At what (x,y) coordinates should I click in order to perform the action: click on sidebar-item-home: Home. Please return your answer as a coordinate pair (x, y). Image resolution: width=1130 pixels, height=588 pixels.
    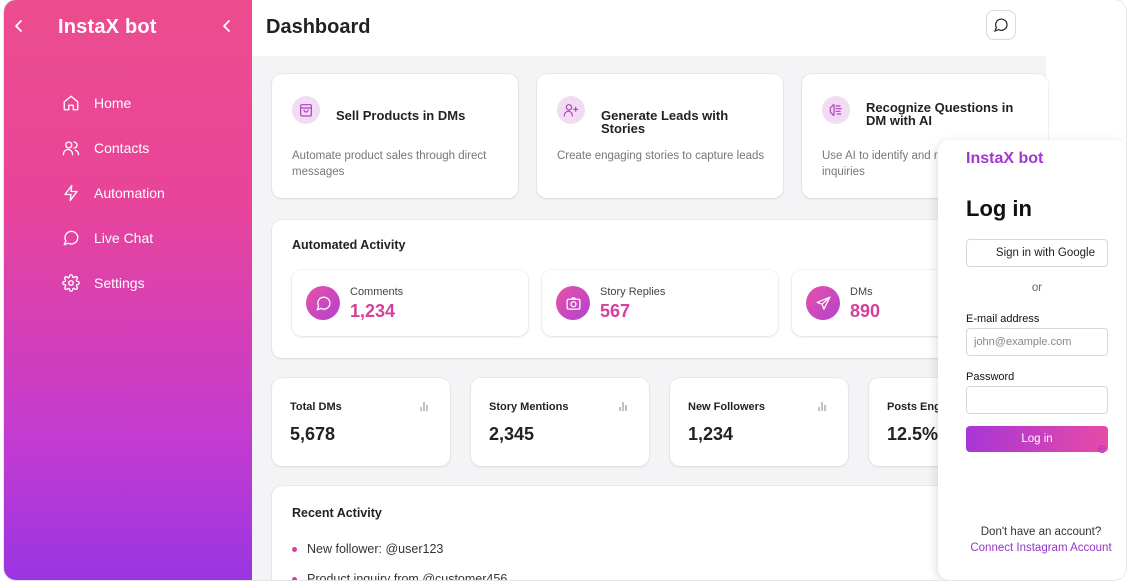
    Looking at the image, I should click on (113, 102).